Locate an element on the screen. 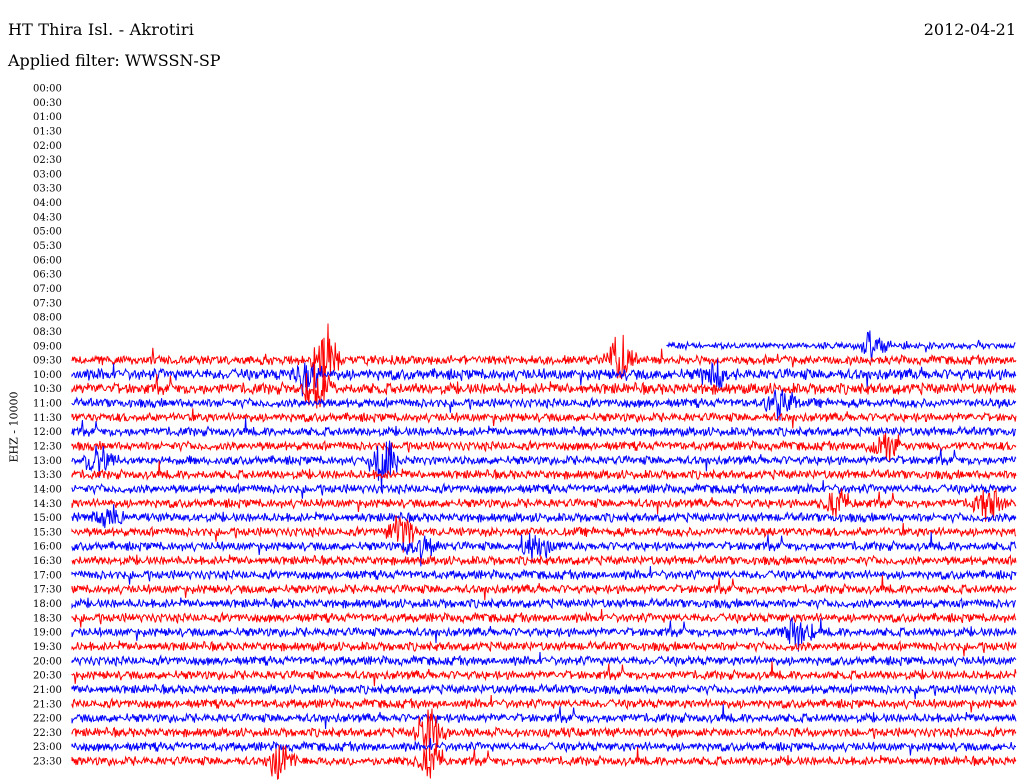 The width and height of the screenshot is (1024, 780). row-time-label: 18:00 is located at coordinates (47, 604).